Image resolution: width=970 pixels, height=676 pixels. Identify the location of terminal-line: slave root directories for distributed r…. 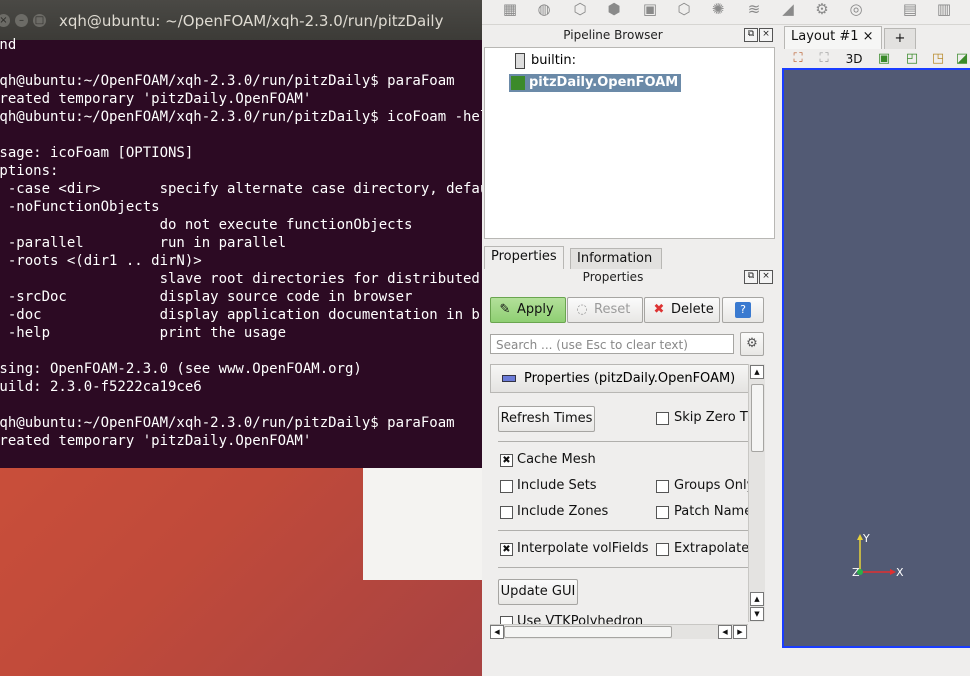
(319, 279).